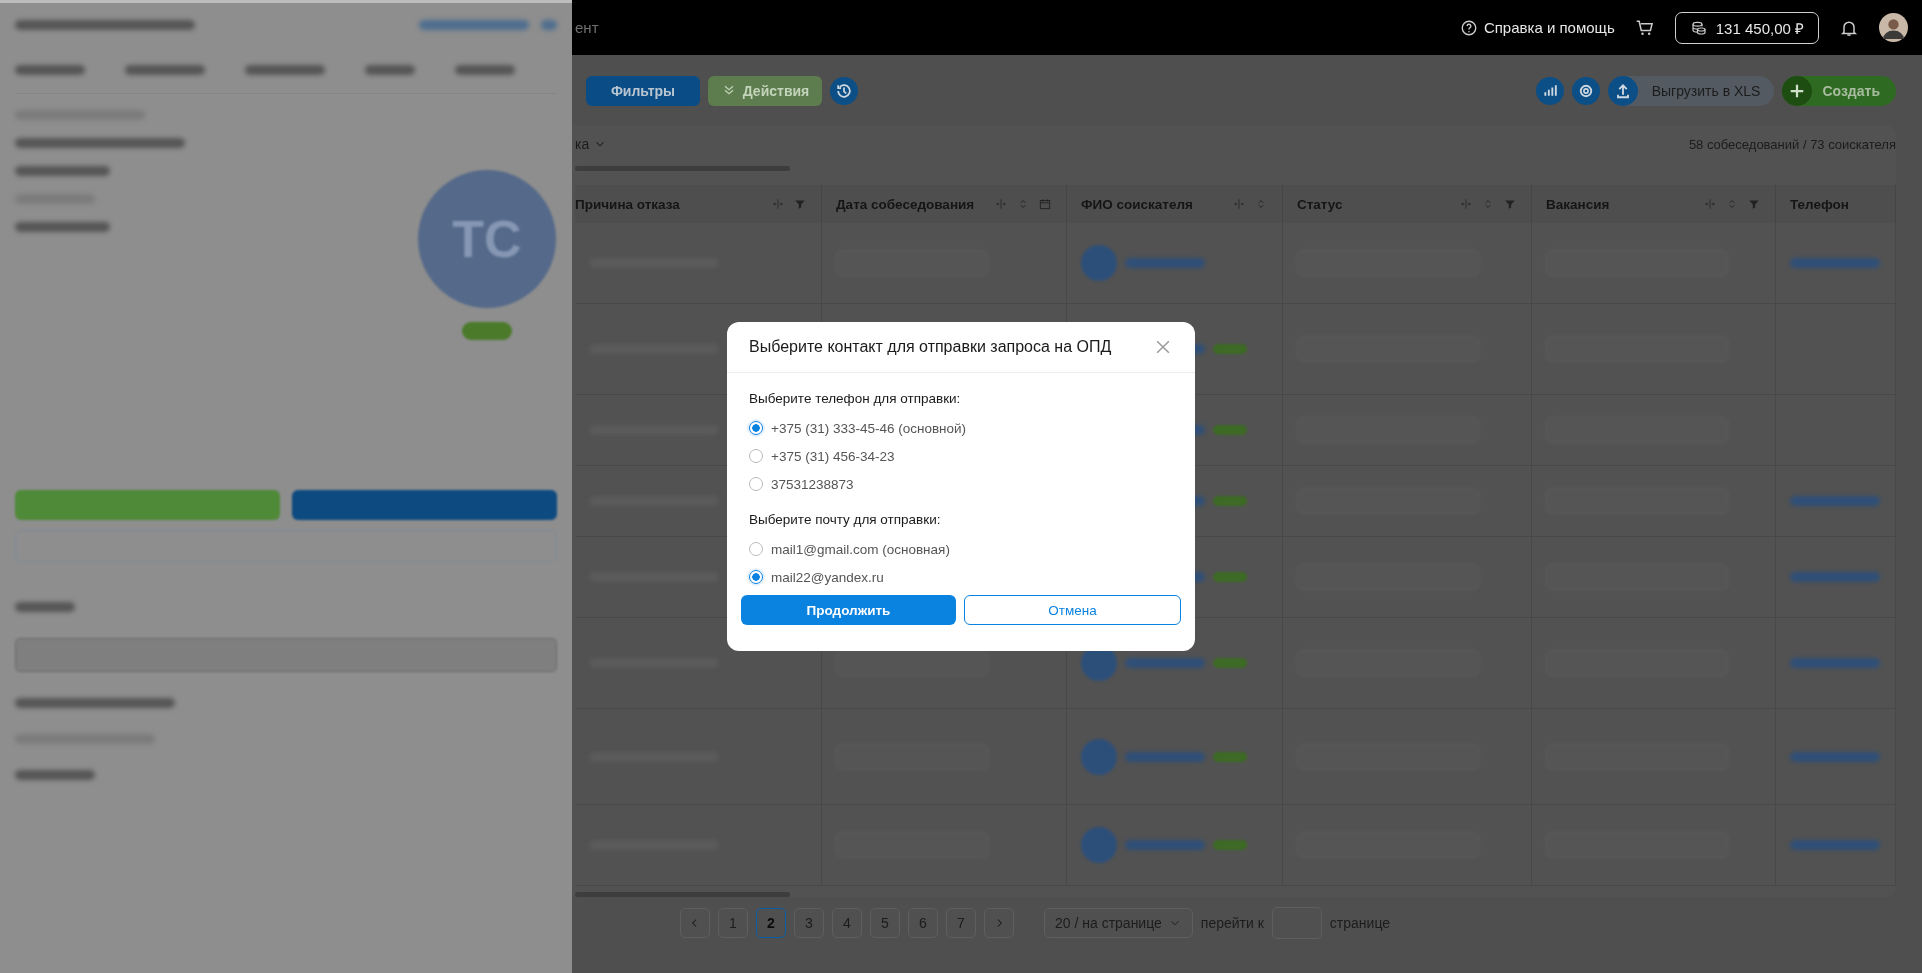 The image size is (1922, 973). I want to click on section-label: Выберите почту для отправки:, so click(845, 519).